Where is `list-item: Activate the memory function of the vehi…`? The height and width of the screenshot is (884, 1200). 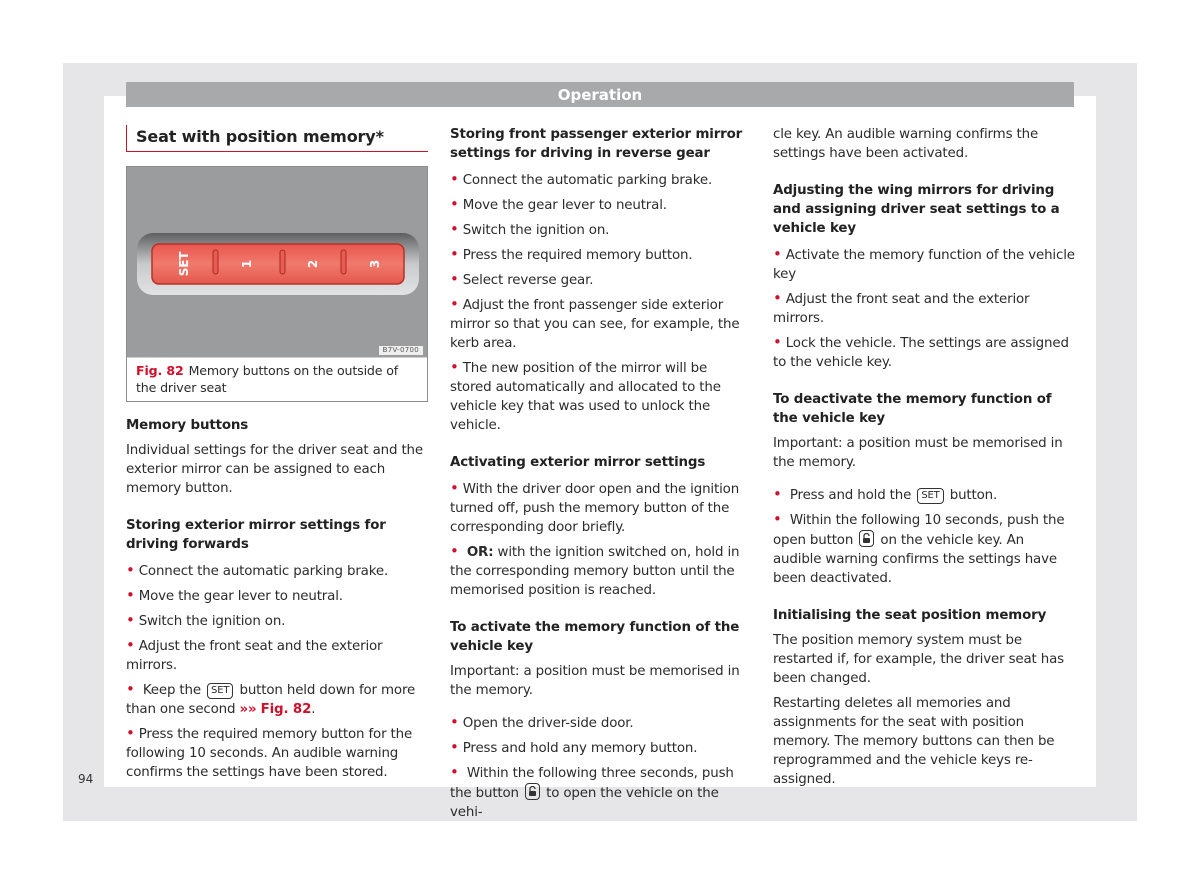
list-item: Activate the memory function of the vehi… is located at coordinates (924, 264).